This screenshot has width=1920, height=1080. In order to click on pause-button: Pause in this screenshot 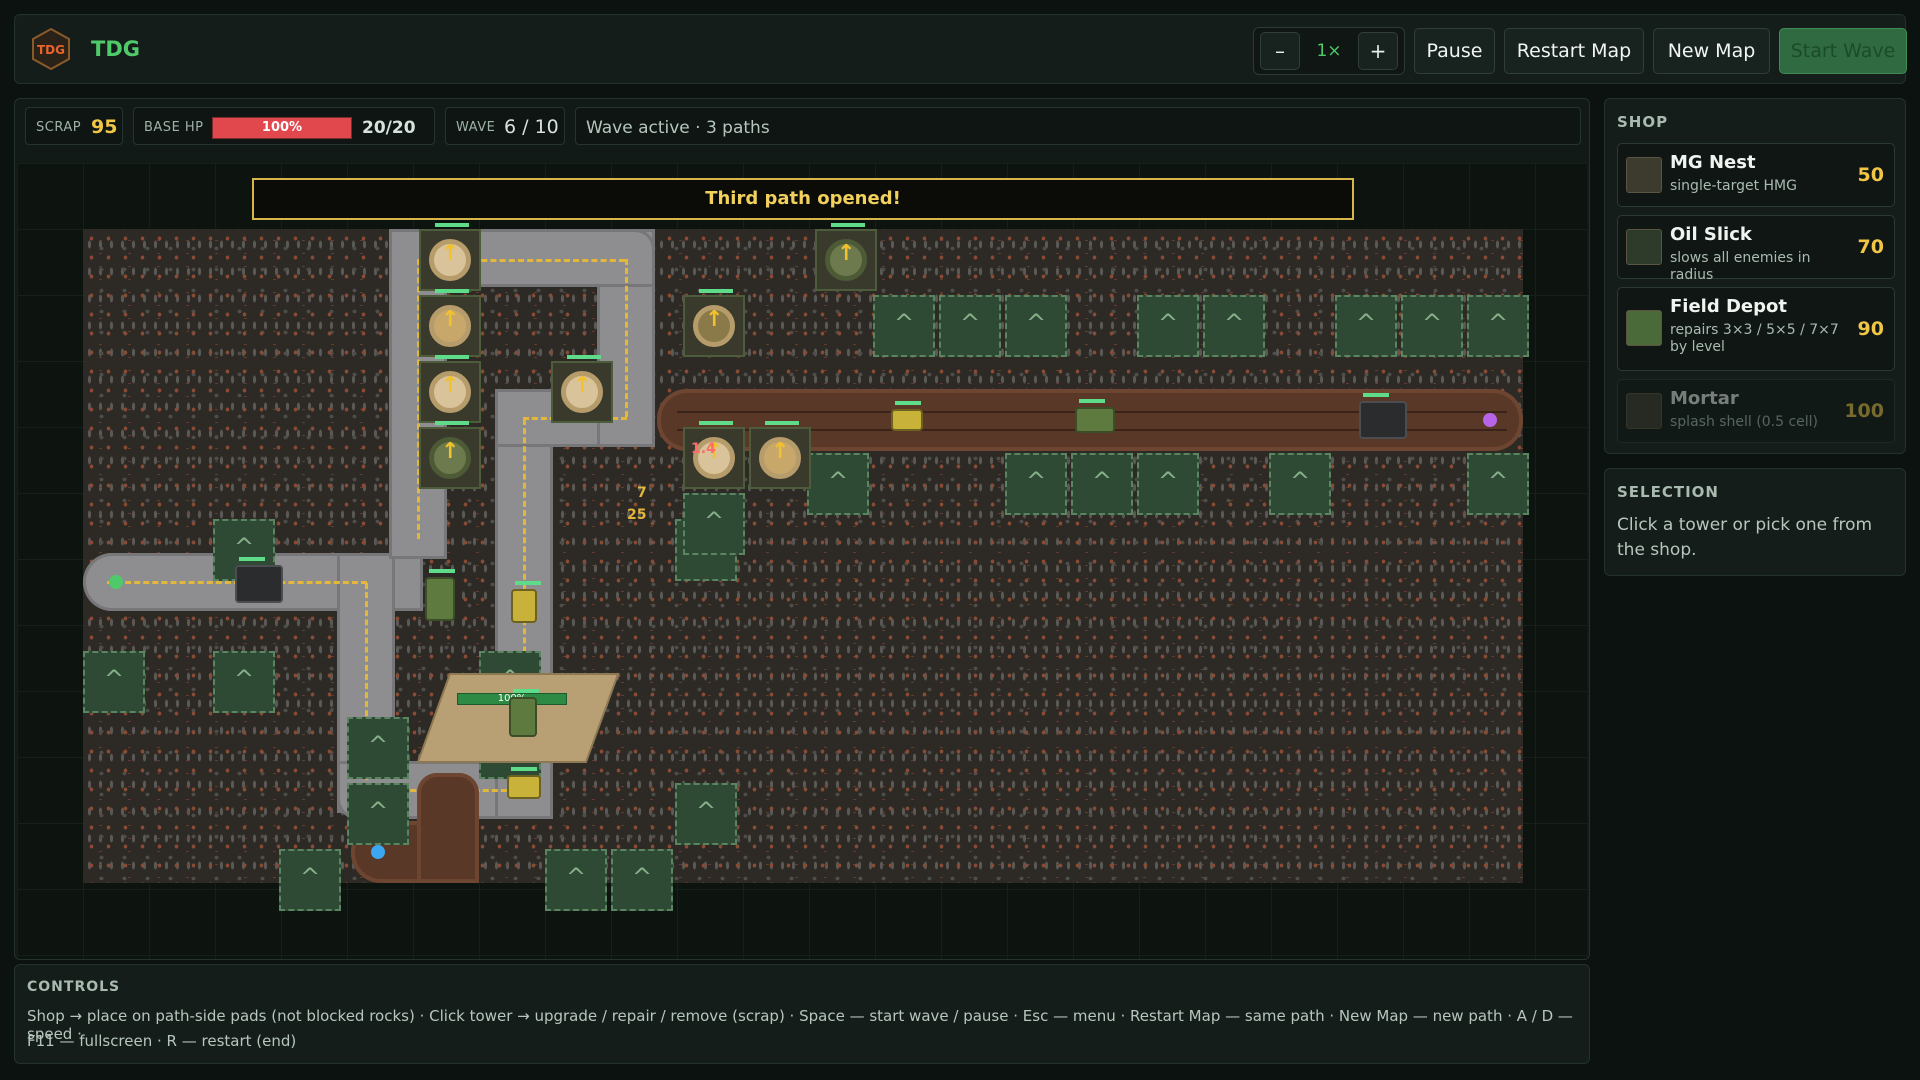, I will do `click(1454, 51)`.